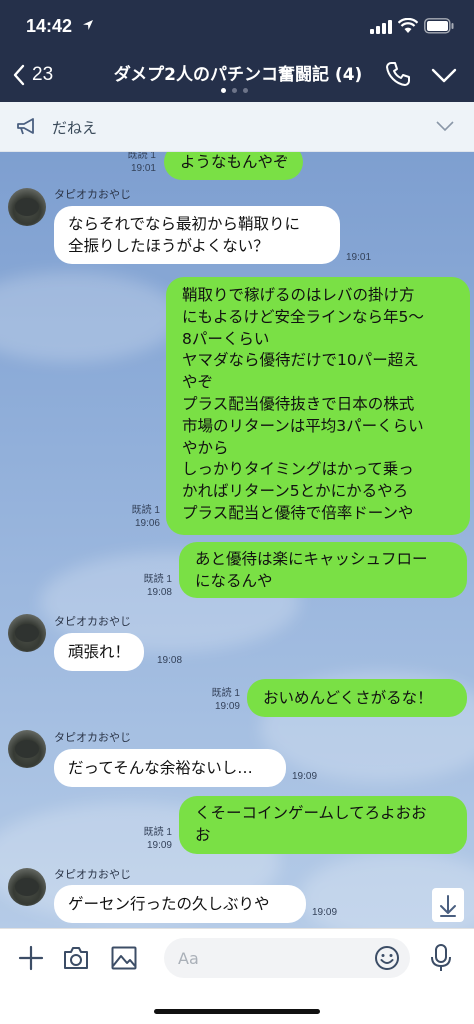  I want to click on their-message-bubble: ならそれでなら最初から鞘取りに 全振りしたほうがよくない？, so click(197, 235).